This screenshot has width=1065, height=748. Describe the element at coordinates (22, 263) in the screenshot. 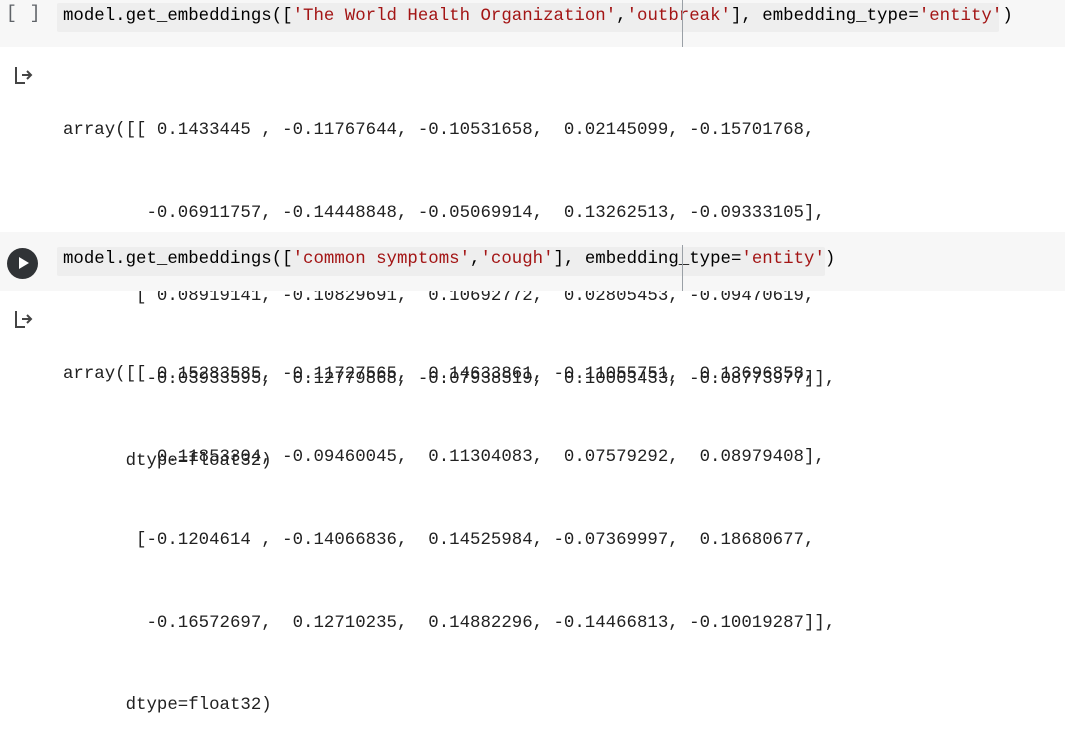

I see `play-icon` at that location.